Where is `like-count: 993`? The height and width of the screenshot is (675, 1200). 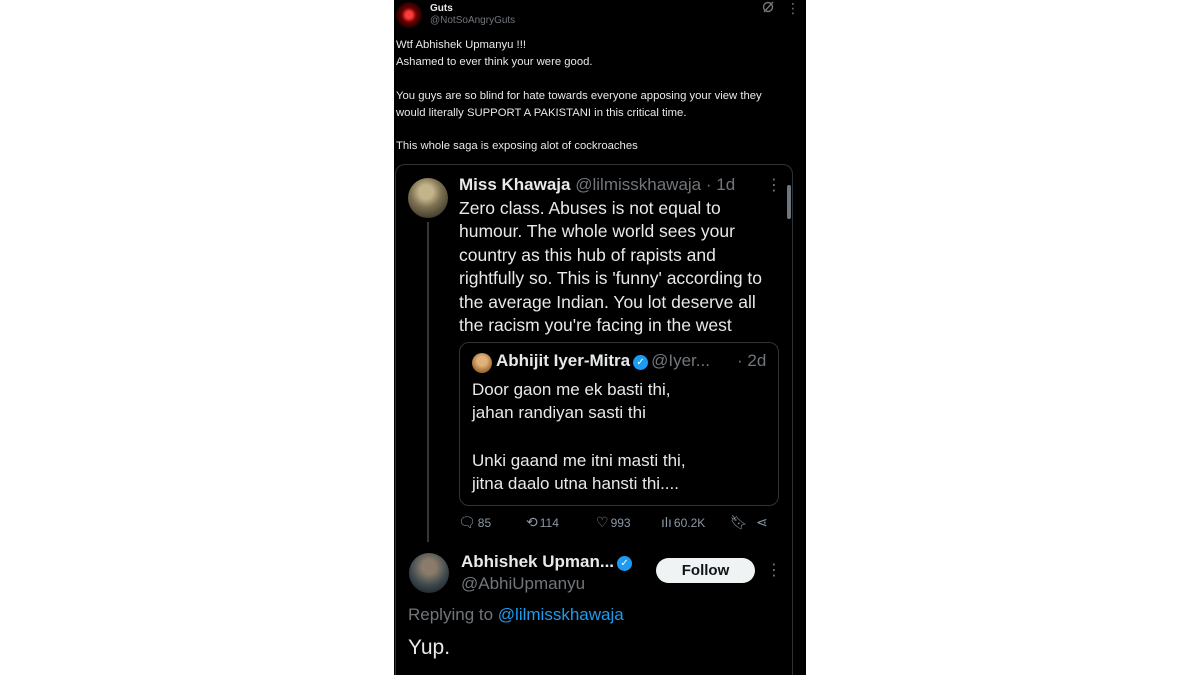 like-count: 993 is located at coordinates (620, 523).